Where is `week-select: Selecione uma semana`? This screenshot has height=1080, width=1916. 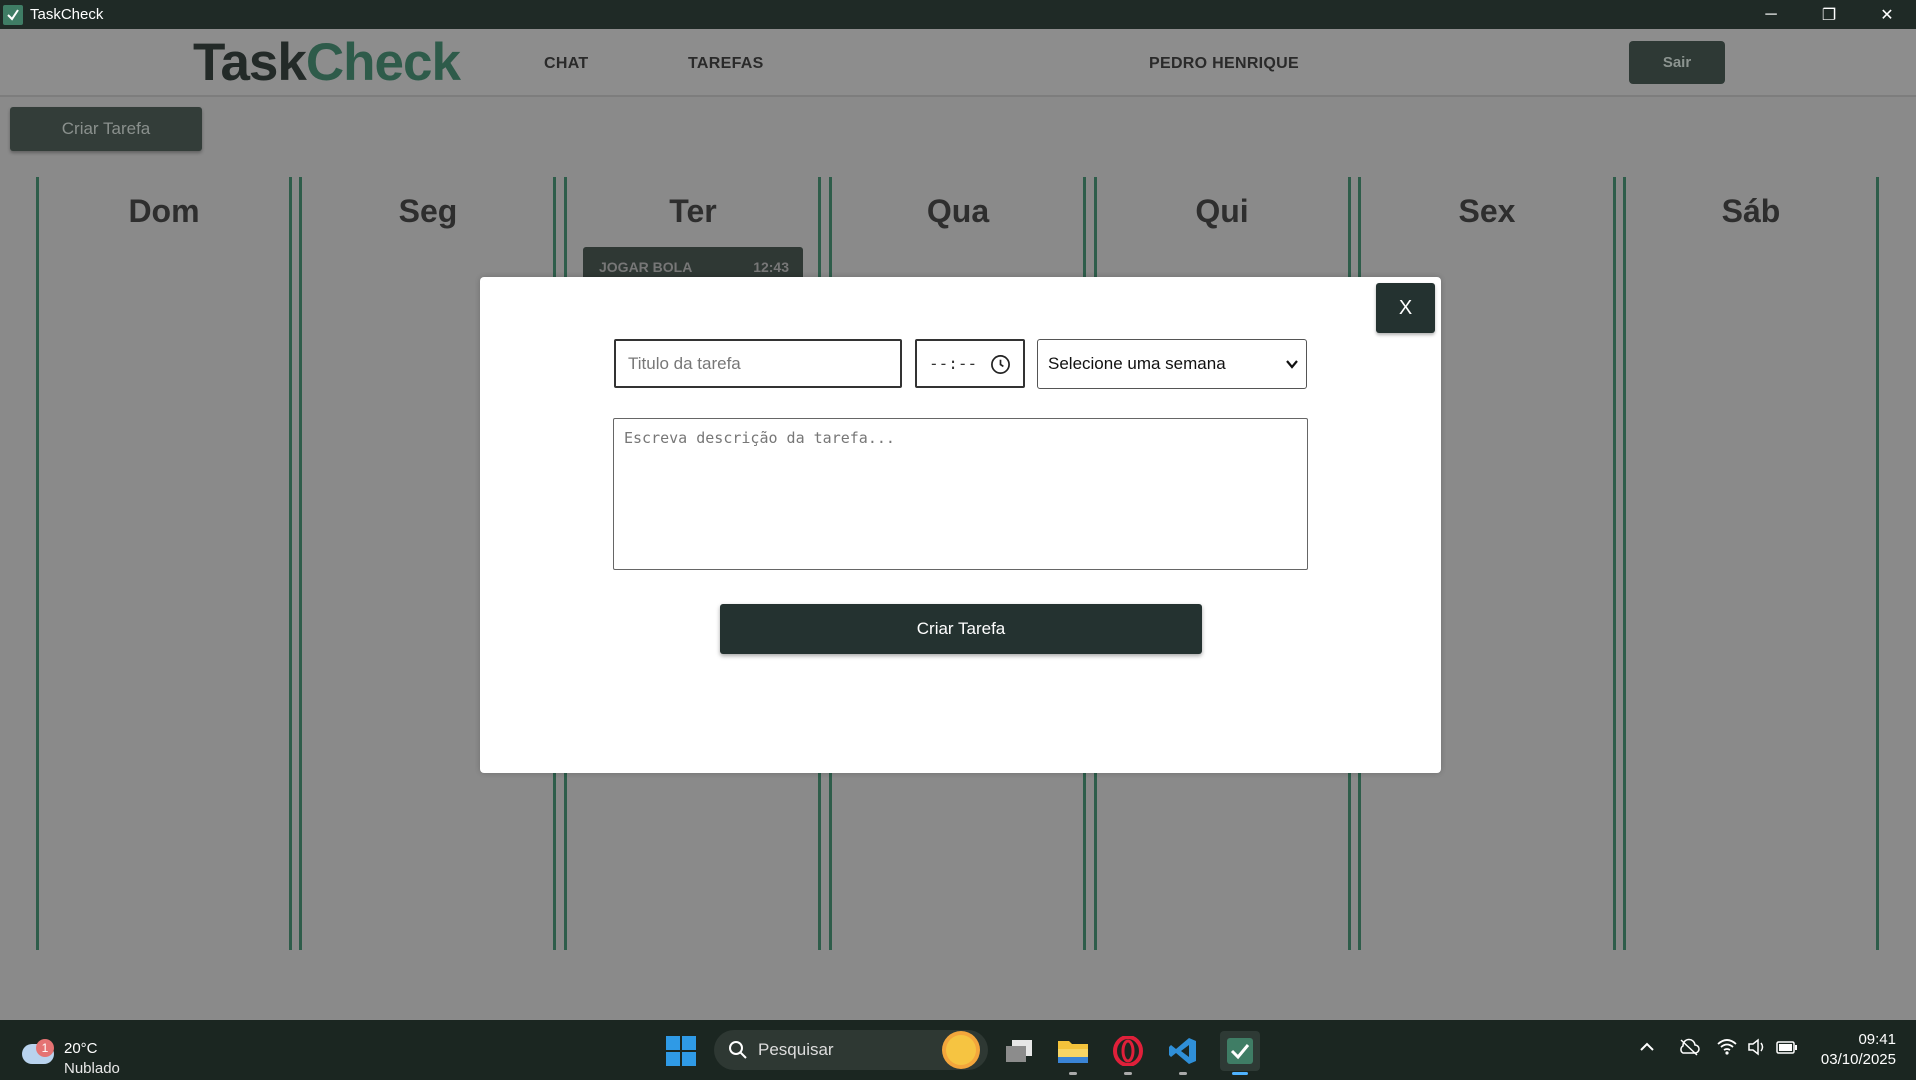 week-select: Selecione uma semana is located at coordinates (1172, 364).